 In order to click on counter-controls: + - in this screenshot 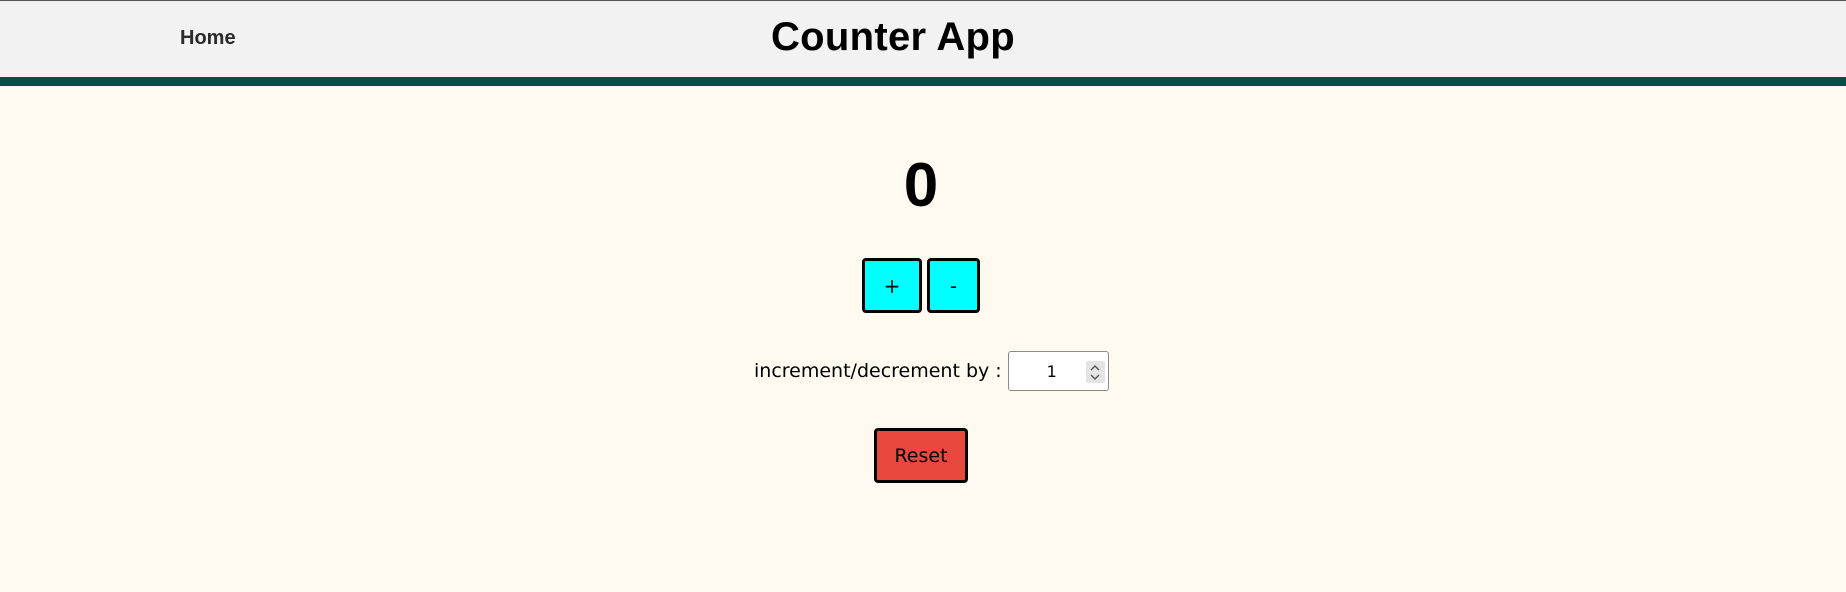, I will do `click(921, 285)`.